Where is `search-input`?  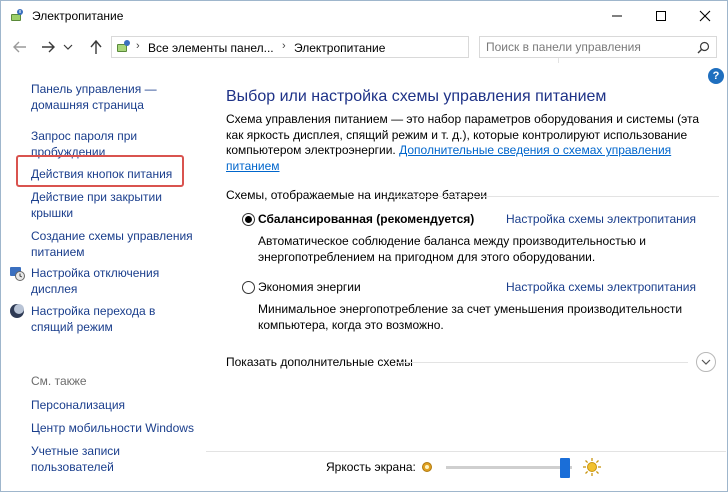 search-input is located at coordinates (585, 47).